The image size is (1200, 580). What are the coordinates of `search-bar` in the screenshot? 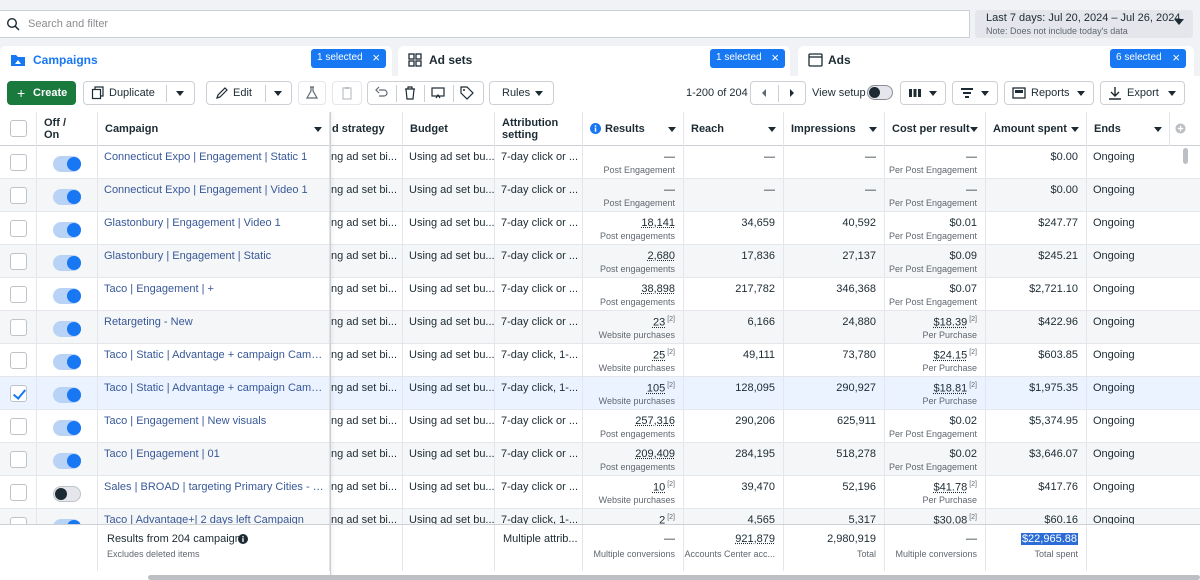 It's located at (485, 24).